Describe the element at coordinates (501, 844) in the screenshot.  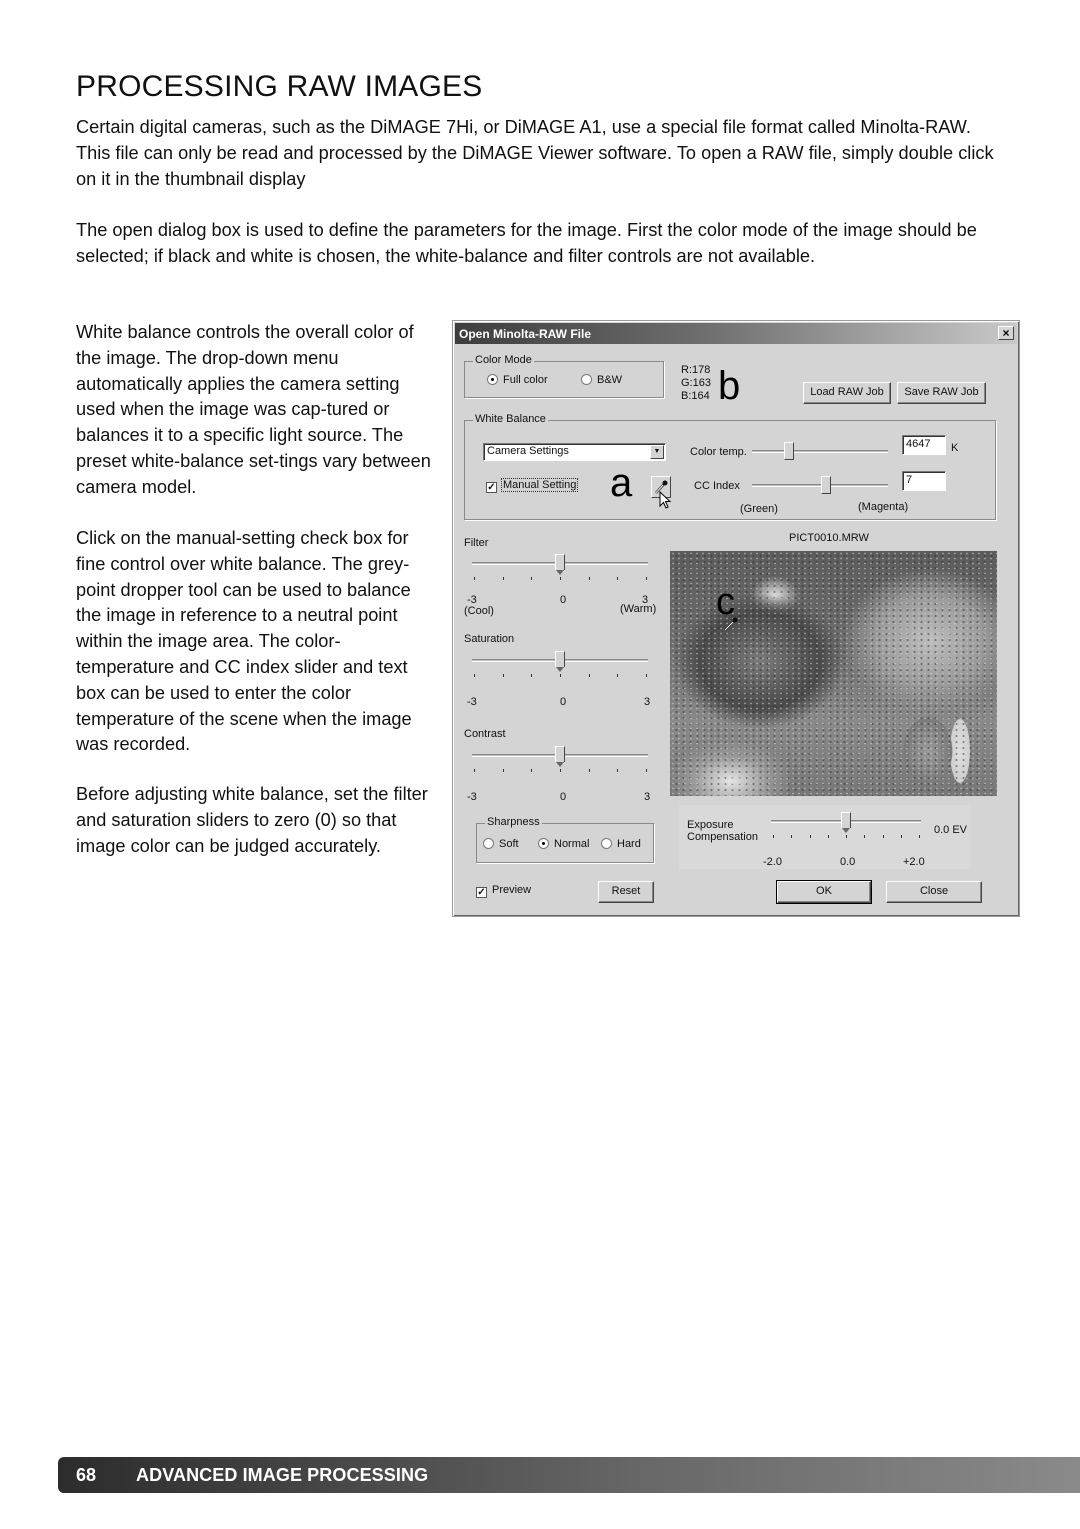
I see `radio-soft: Soft` at that location.